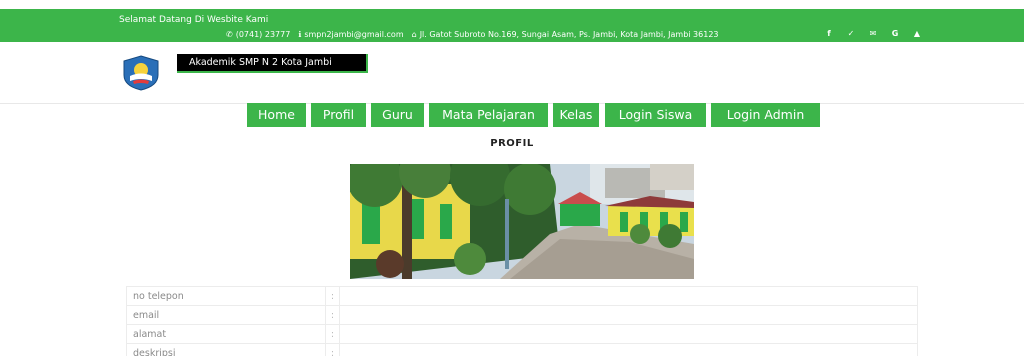 This screenshot has height=356, width=1024. What do you see at coordinates (226, 334) in the screenshot?
I see `row-label: alamat` at bounding box center [226, 334].